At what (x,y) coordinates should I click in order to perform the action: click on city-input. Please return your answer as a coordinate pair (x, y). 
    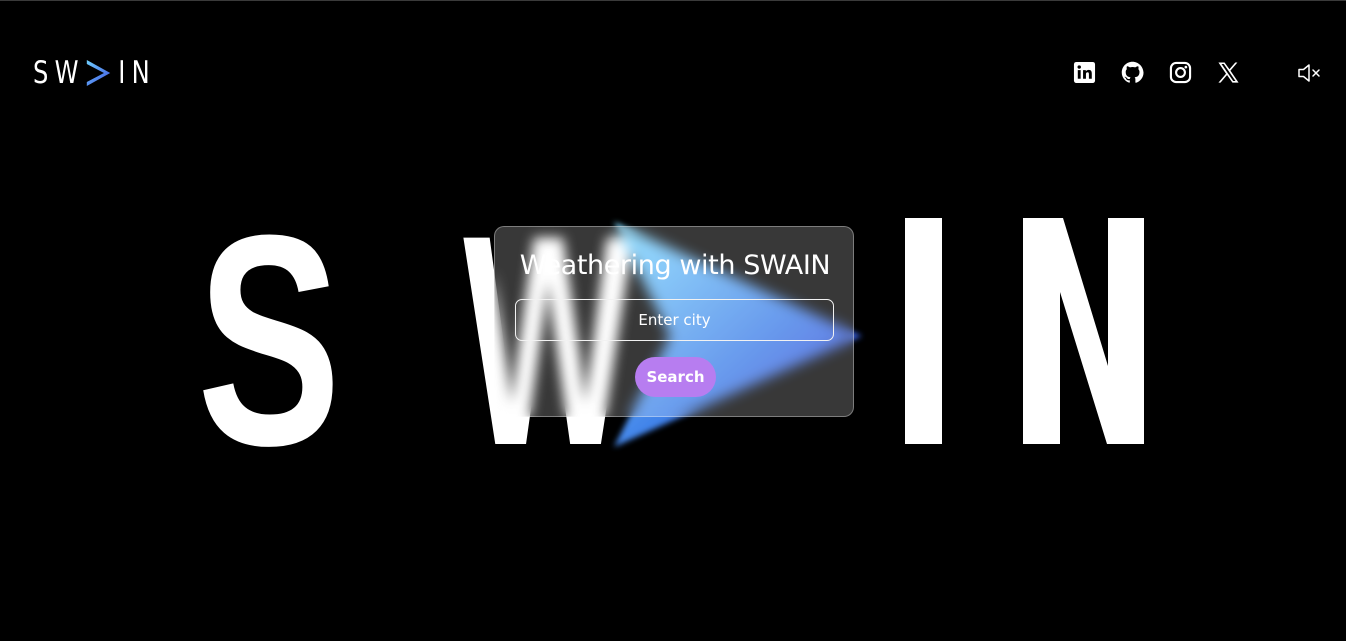
    Looking at the image, I should click on (674, 320).